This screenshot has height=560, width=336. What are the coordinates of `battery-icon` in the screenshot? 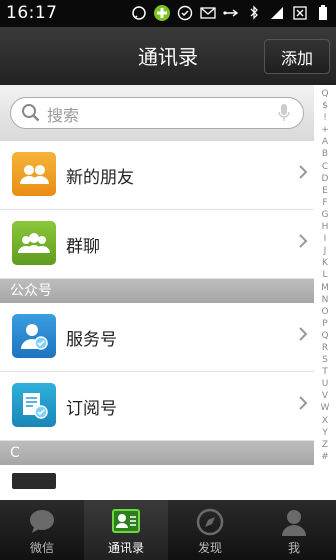 It's located at (323, 13).